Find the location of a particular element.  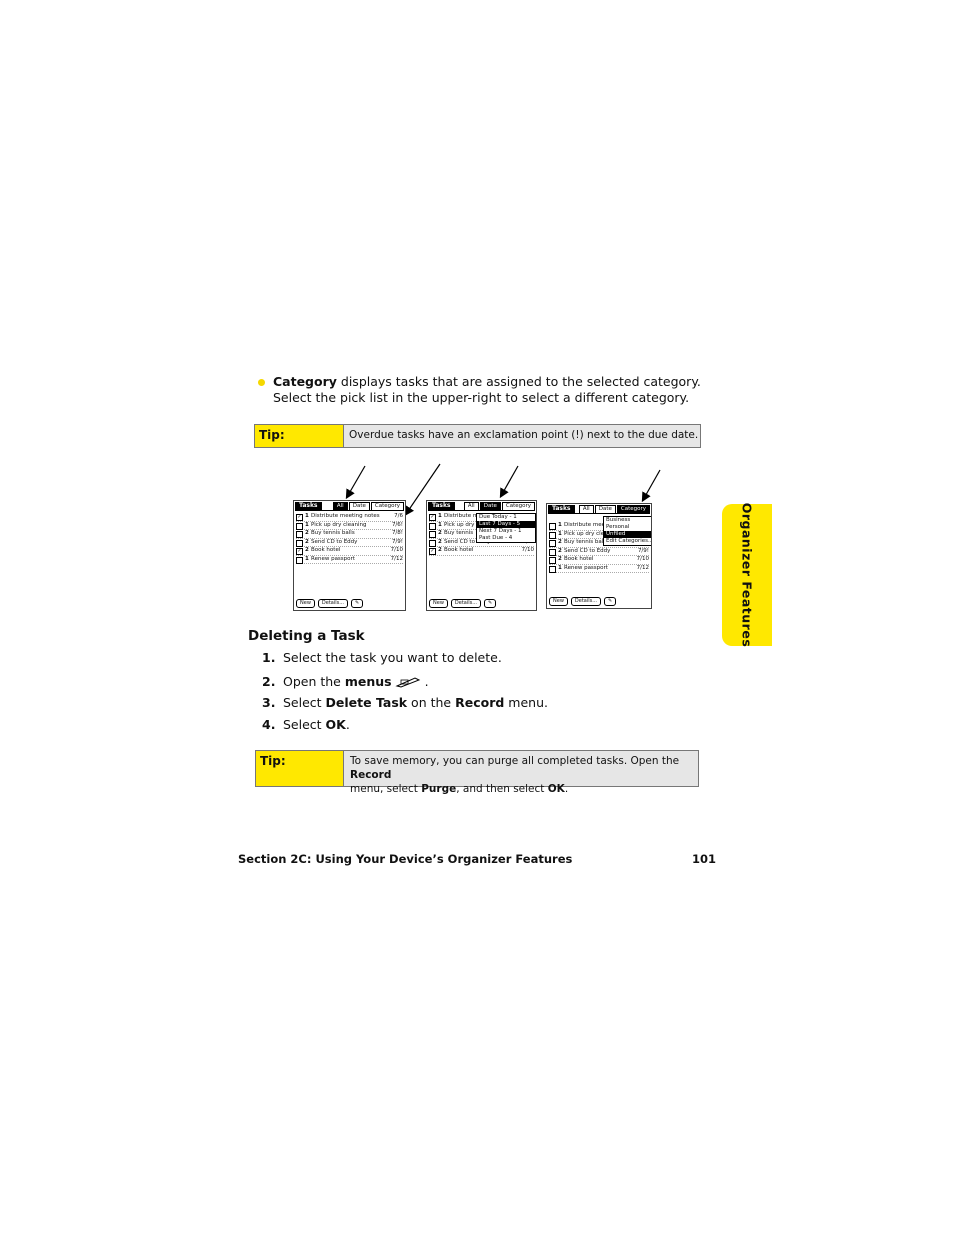

page-number: 101 is located at coordinates (704, 859).